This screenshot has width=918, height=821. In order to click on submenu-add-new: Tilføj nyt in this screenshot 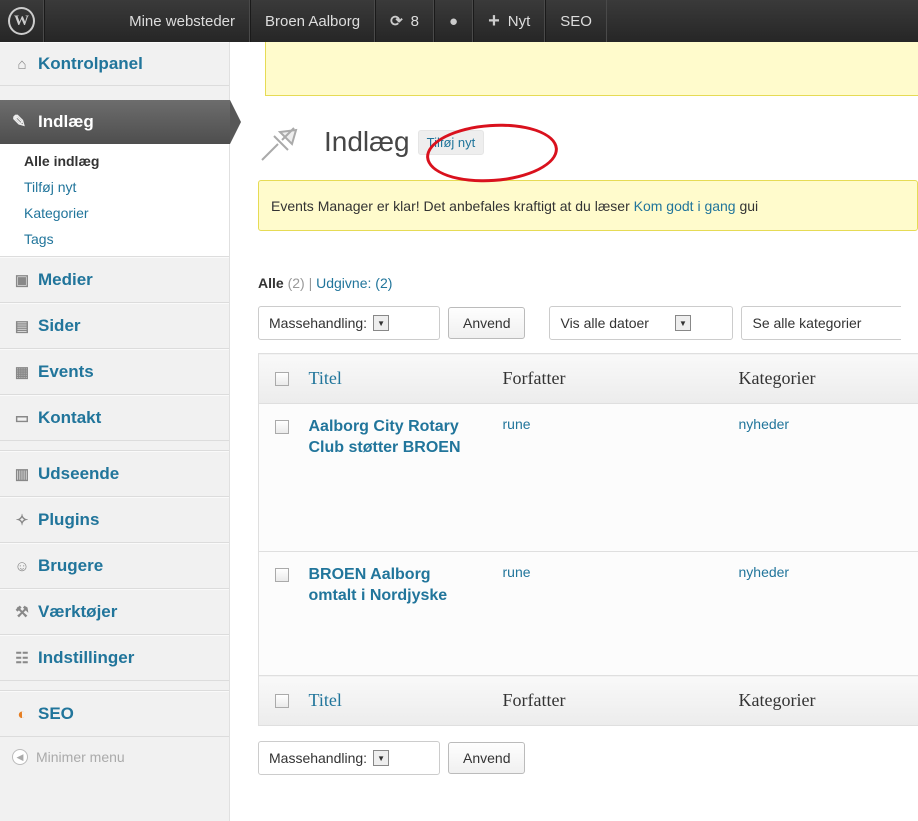, I will do `click(126, 187)`.